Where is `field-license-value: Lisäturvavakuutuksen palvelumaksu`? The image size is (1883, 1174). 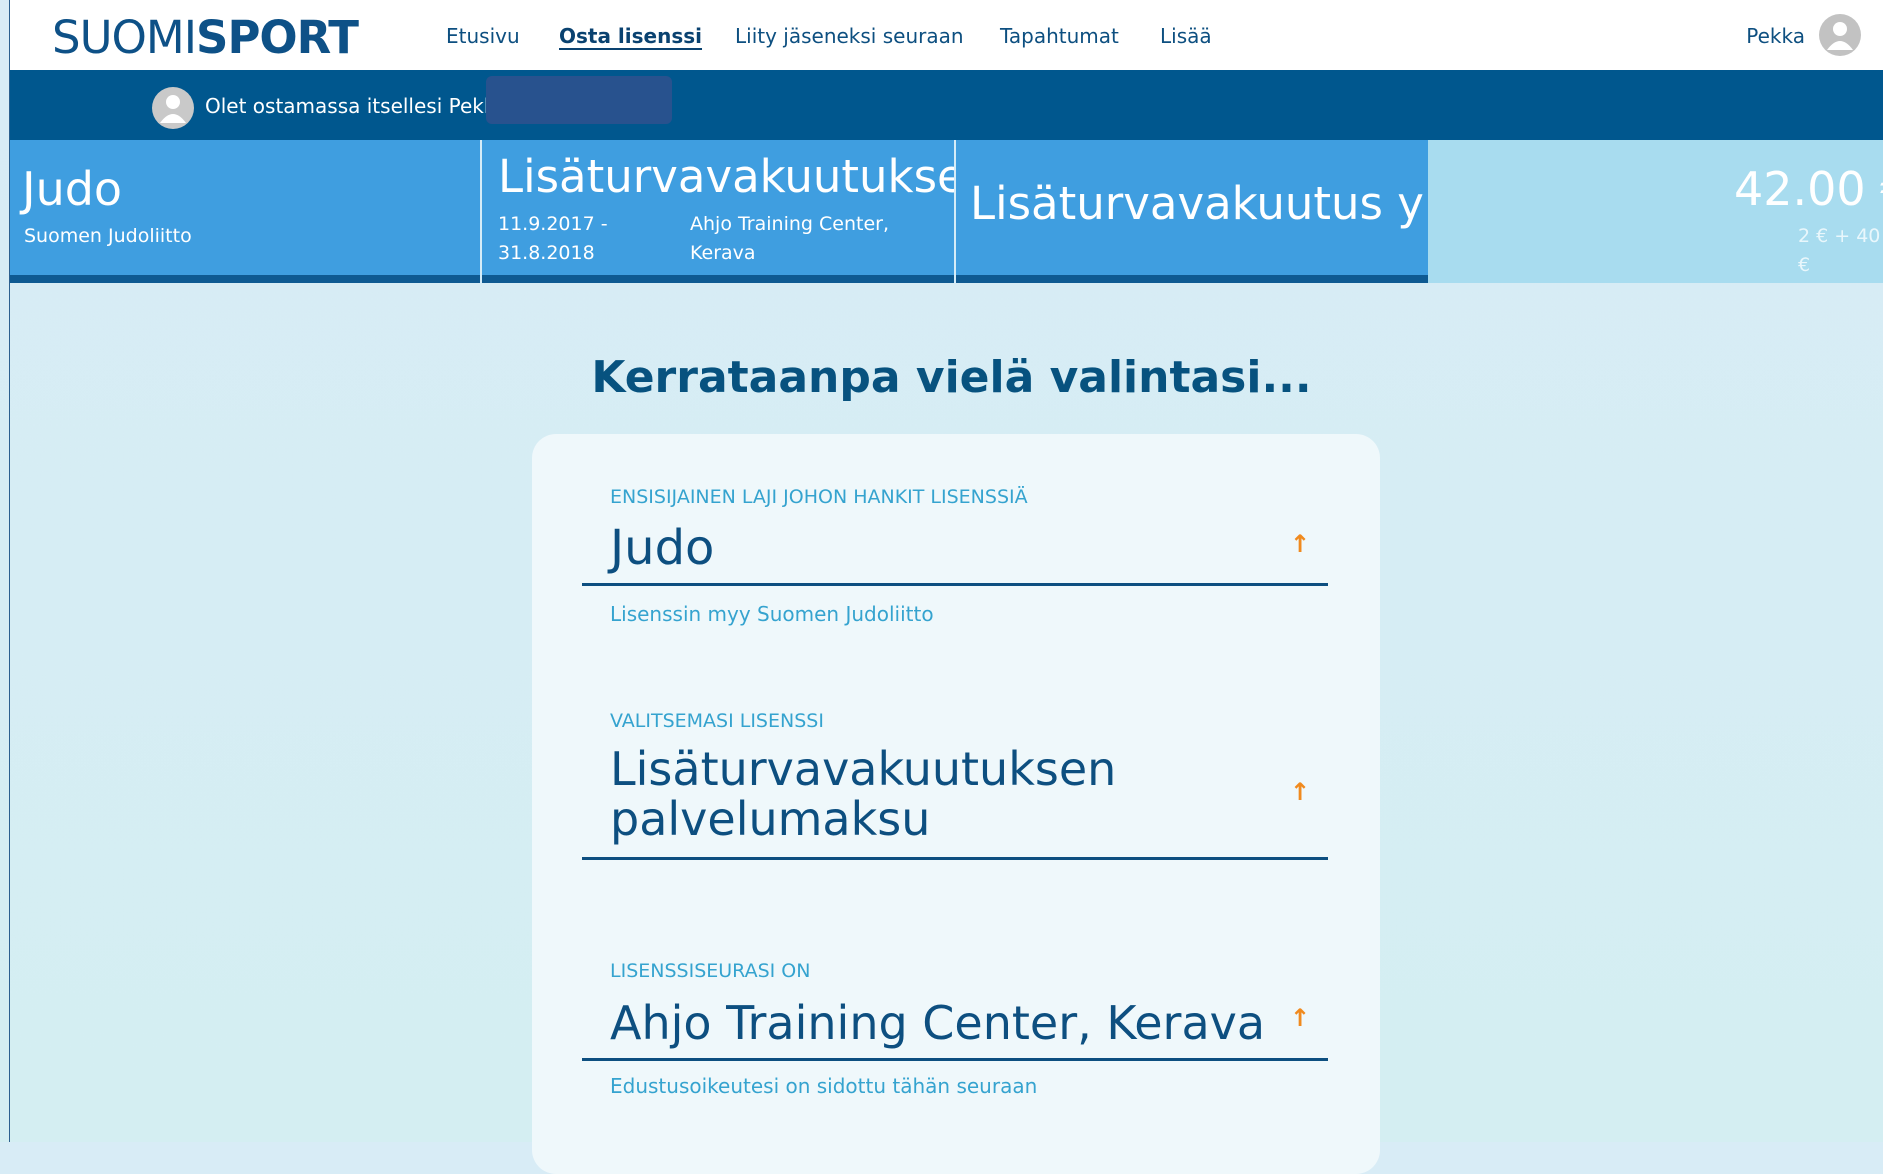
field-license-value: Lisäturvavakuutuksen palvelumaksu is located at coordinates (863, 794).